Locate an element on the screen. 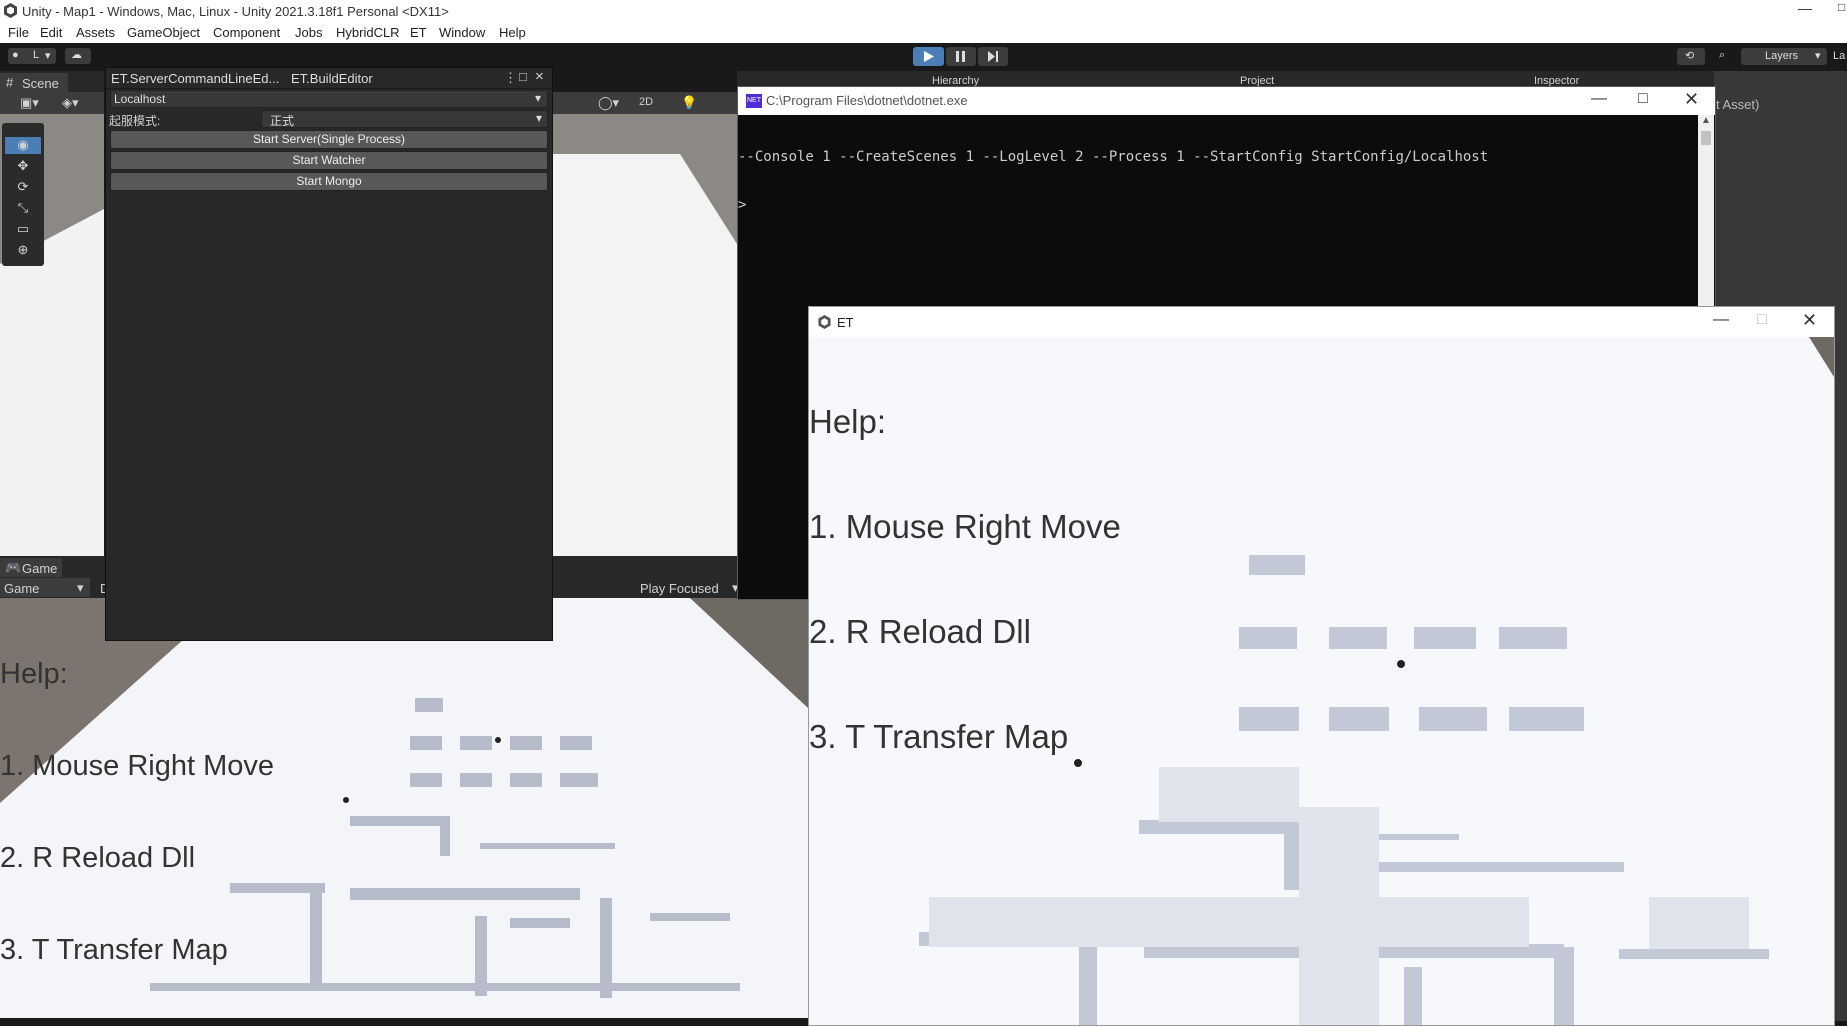  et-title-bar: ET — □ ✕ is located at coordinates (1321, 322).